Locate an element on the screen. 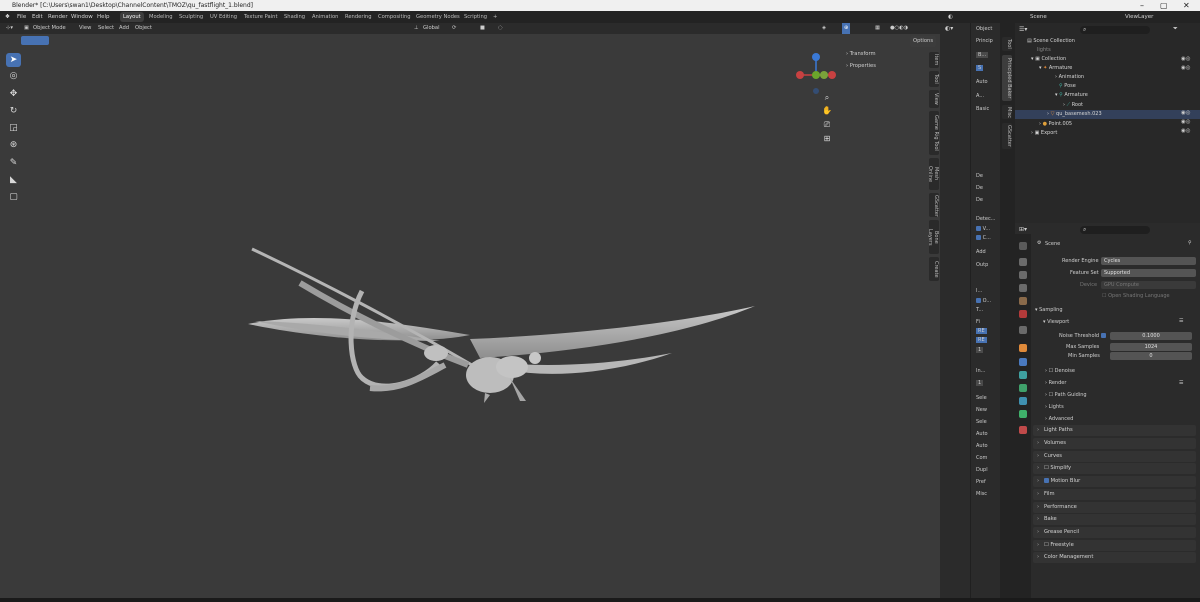  menu-select: Select is located at coordinates (106, 28).